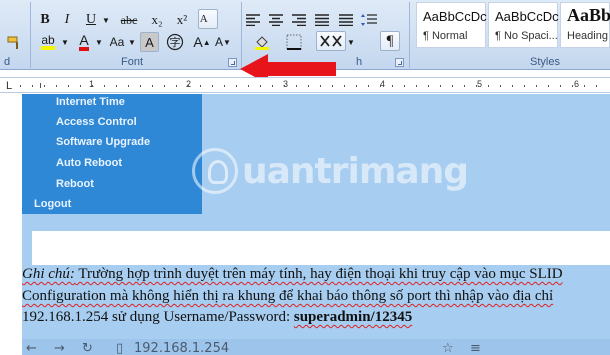 The height and width of the screenshot is (355, 610). Describe the element at coordinates (65, 42) in the screenshot. I see `highlight-dropdown-icon: ▼` at that location.